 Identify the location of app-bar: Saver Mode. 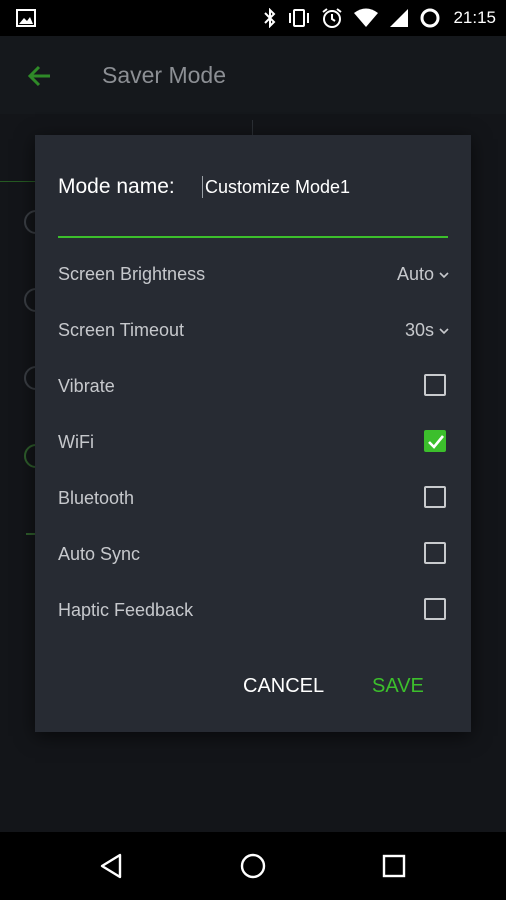
(253, 75).